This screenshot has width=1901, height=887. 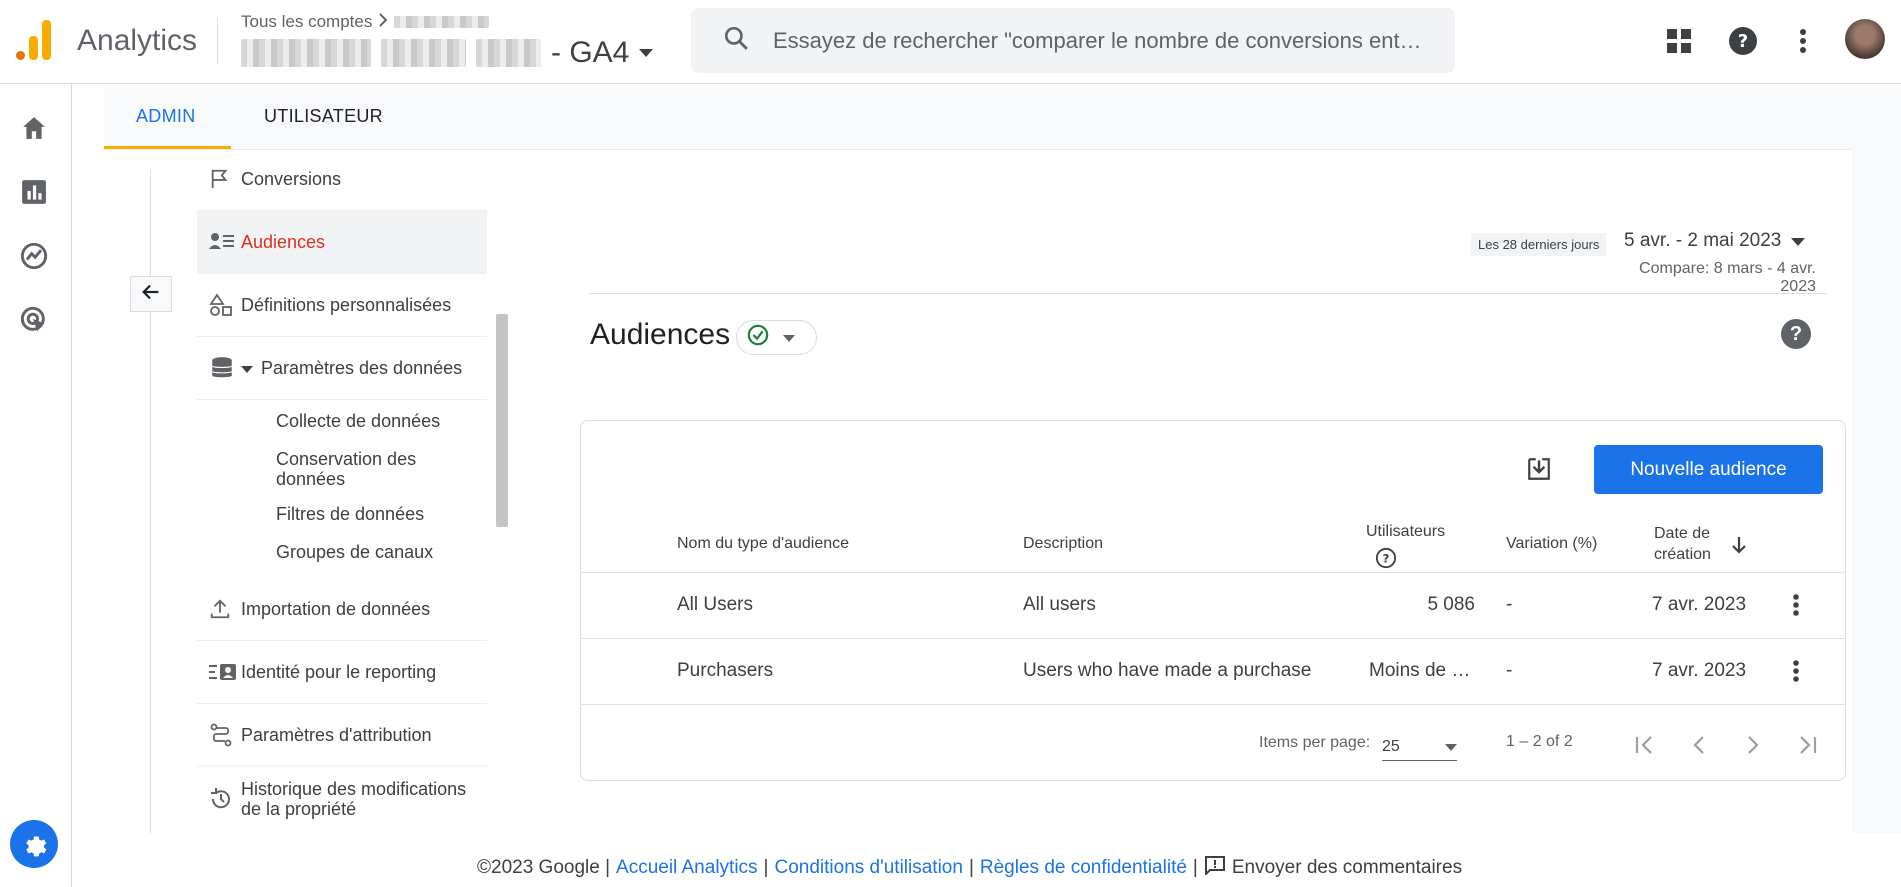 I want to click on nav-item-conversions: Conversions, so click(x=342, y=179).